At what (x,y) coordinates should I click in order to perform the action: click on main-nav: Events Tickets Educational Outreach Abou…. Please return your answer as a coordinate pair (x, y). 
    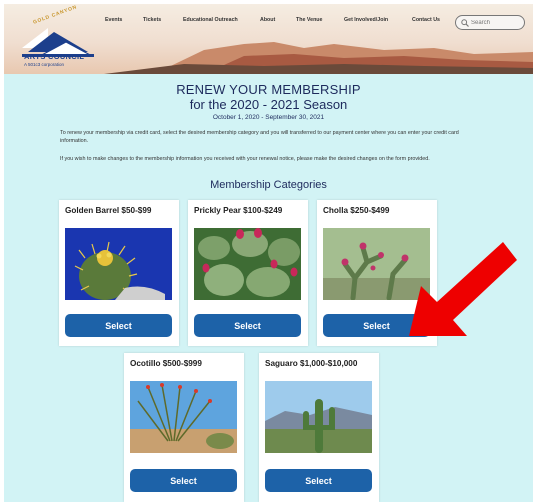
    Looking at the image, I should click on (268, 23).